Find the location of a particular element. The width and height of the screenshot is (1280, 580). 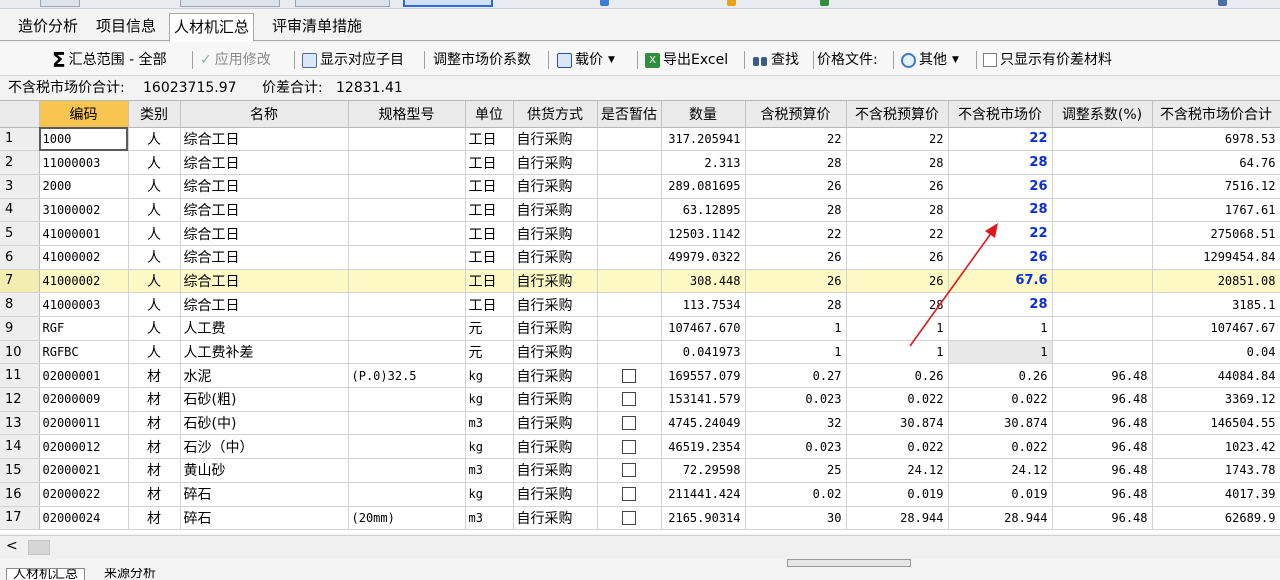

cell-market-price: 30.874 is located at coordinates (1000, 423).